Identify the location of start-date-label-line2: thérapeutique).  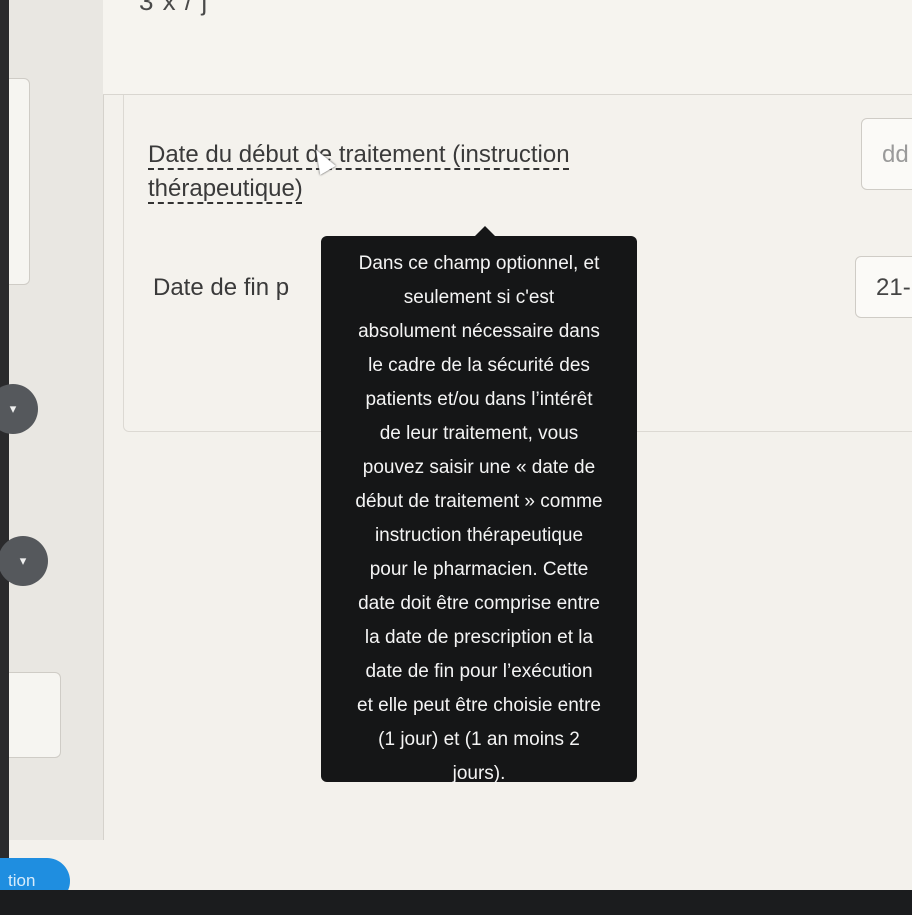
(225, 188).